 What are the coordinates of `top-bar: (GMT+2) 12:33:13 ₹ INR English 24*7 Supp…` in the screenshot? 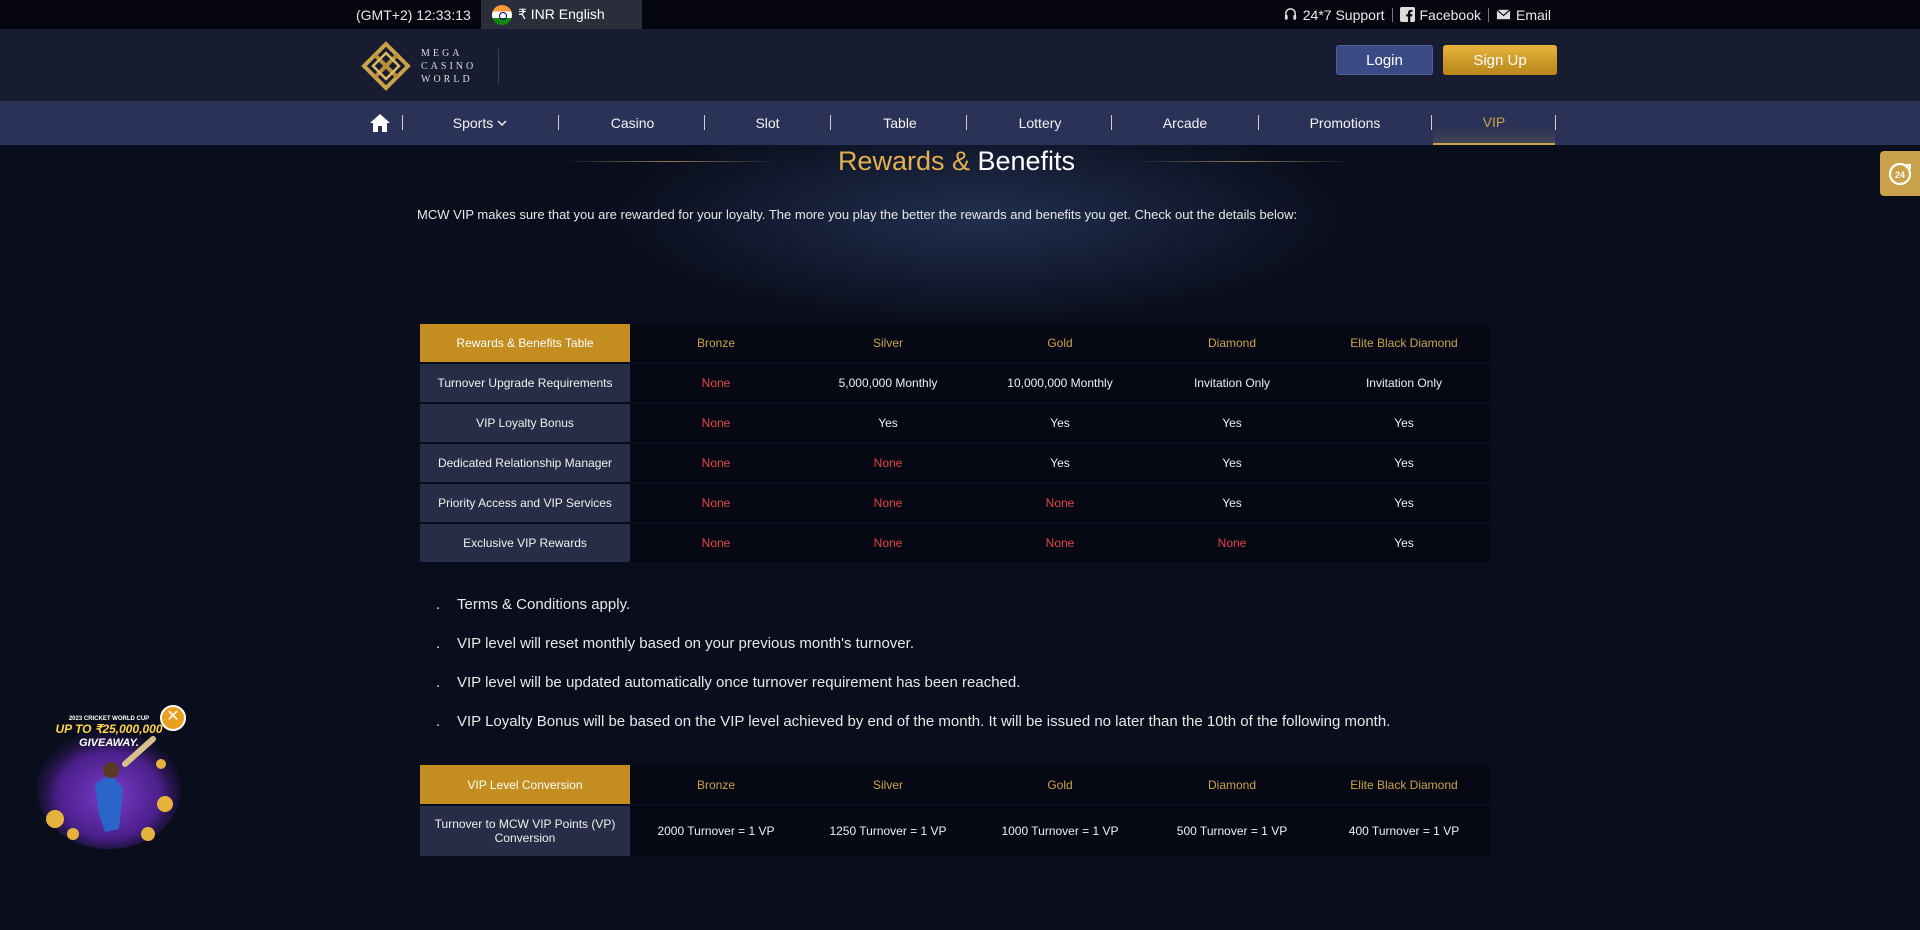 It's located at (960, 14).